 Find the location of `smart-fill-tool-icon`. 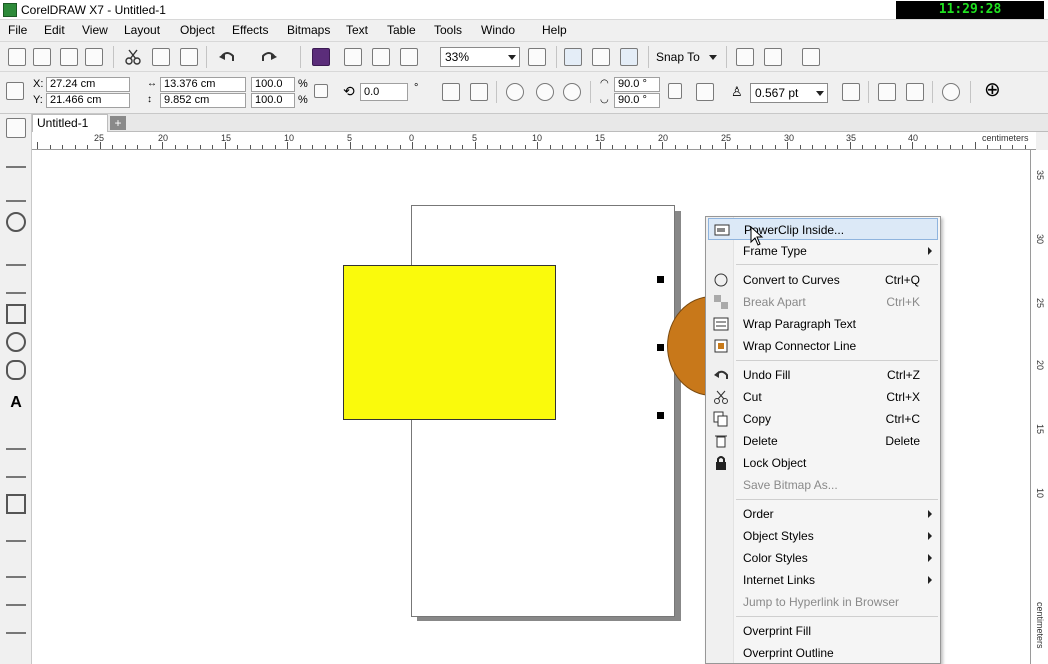

smart-fill-tool-icon is located at coordinates (16, 624).